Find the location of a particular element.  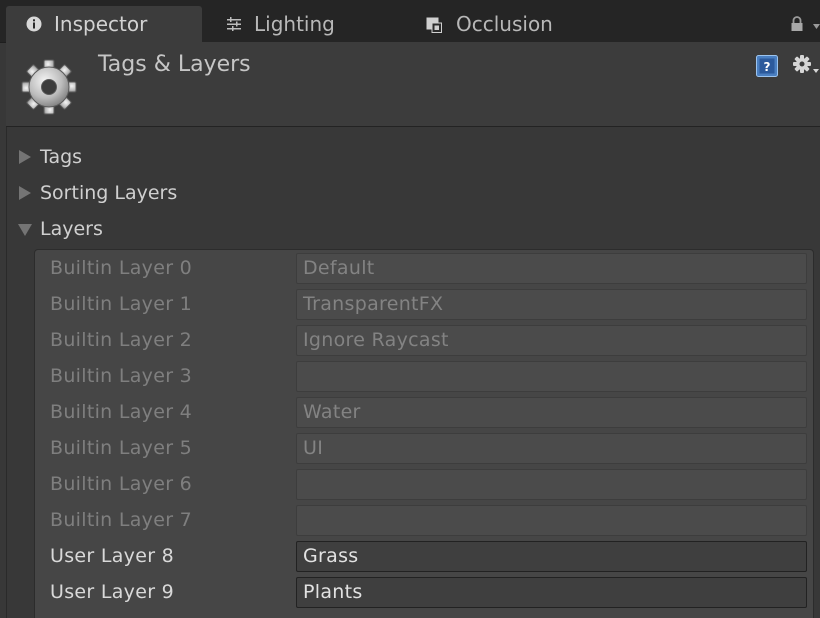

layer-label: Builtin Layer 5 is located at coordinates (121, 448).